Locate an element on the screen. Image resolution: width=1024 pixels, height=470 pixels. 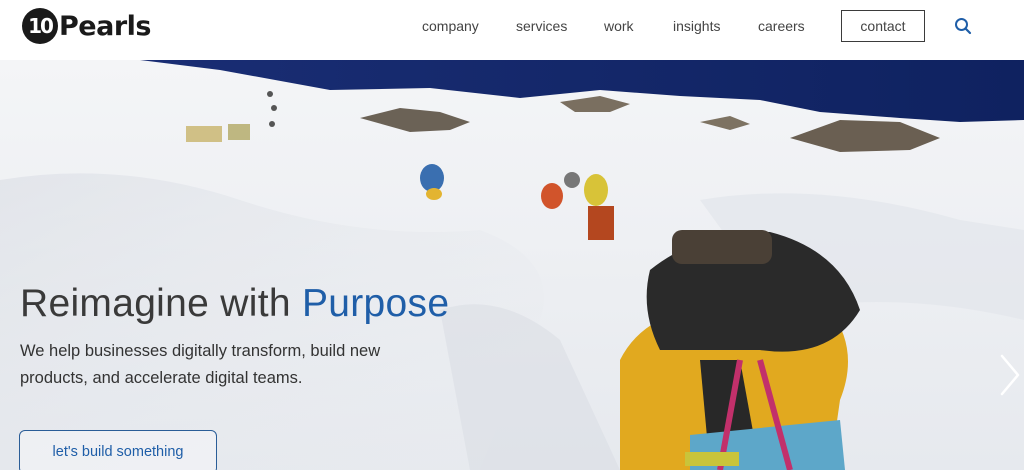
nav-item-work: work is located at coordinates (619, 26).